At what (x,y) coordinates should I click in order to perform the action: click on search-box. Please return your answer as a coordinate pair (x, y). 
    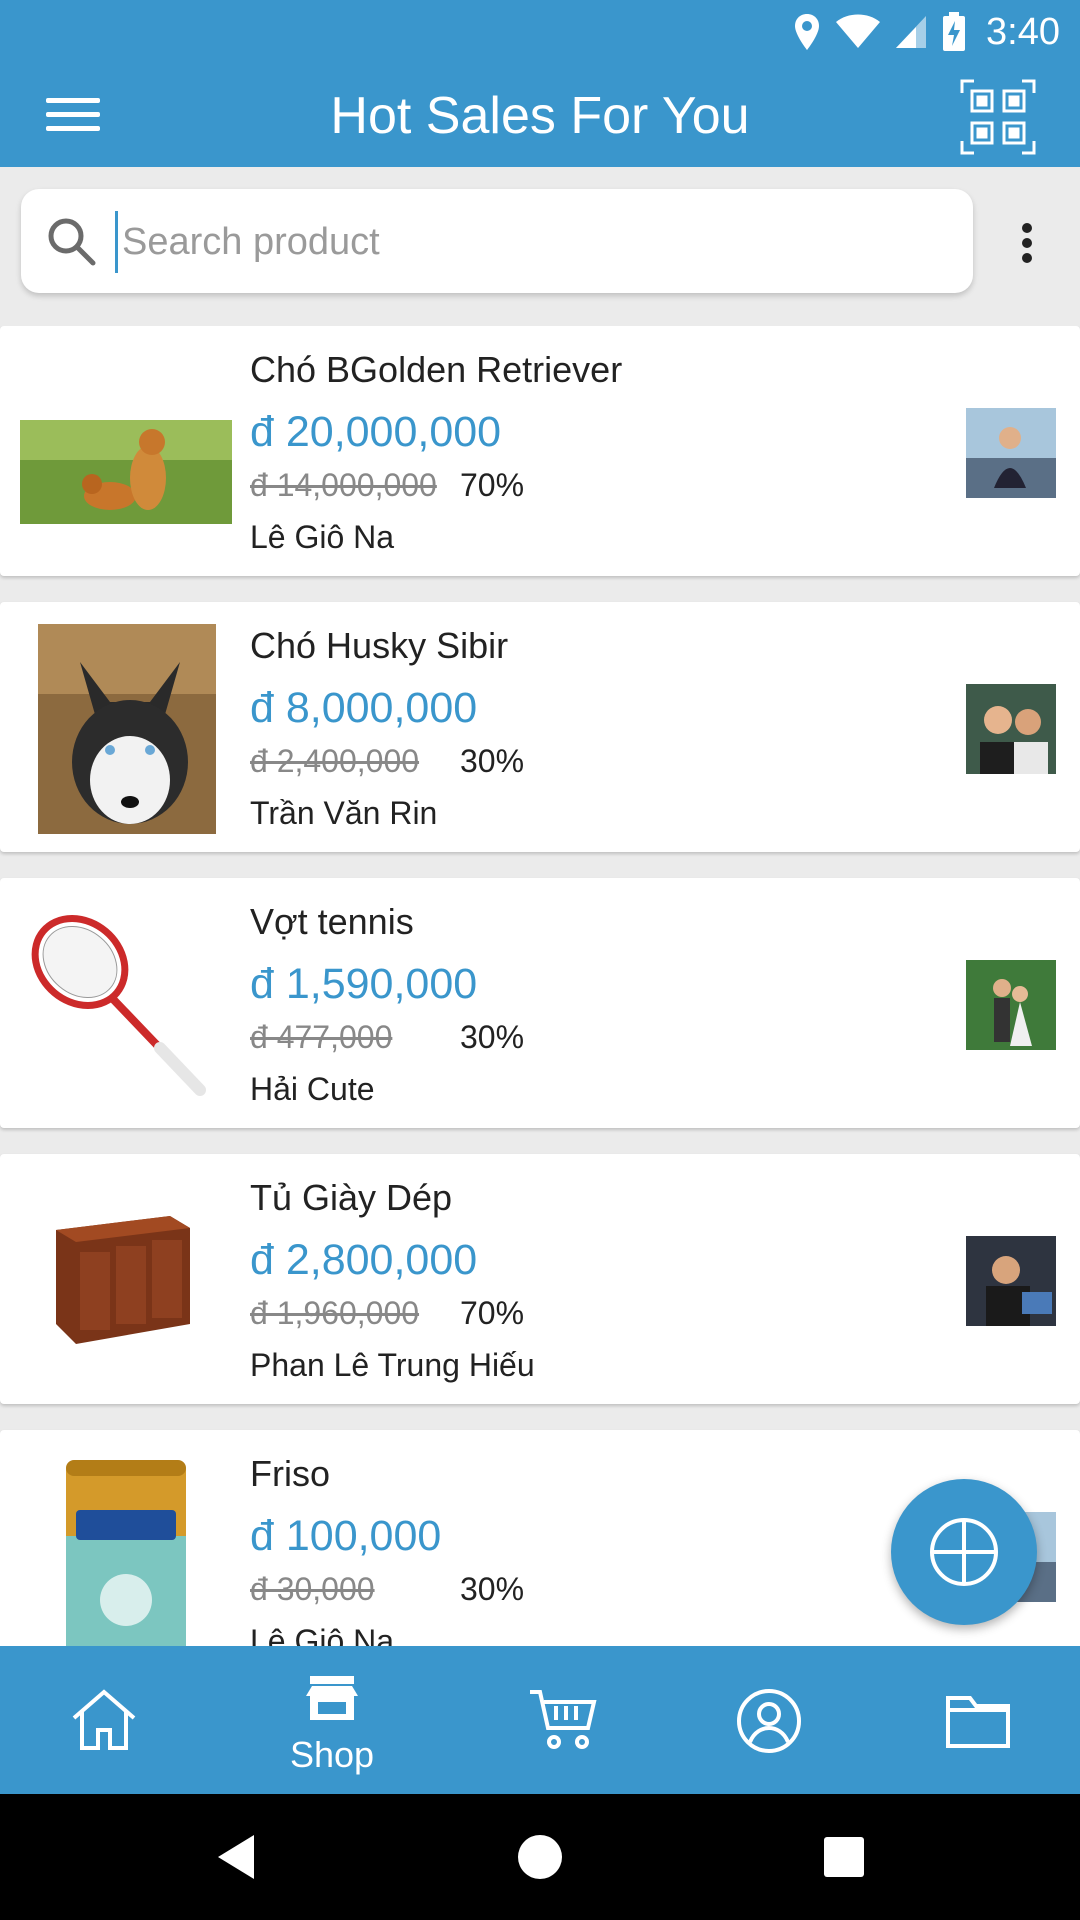
    Looking at the image, I should click on (497, 241).